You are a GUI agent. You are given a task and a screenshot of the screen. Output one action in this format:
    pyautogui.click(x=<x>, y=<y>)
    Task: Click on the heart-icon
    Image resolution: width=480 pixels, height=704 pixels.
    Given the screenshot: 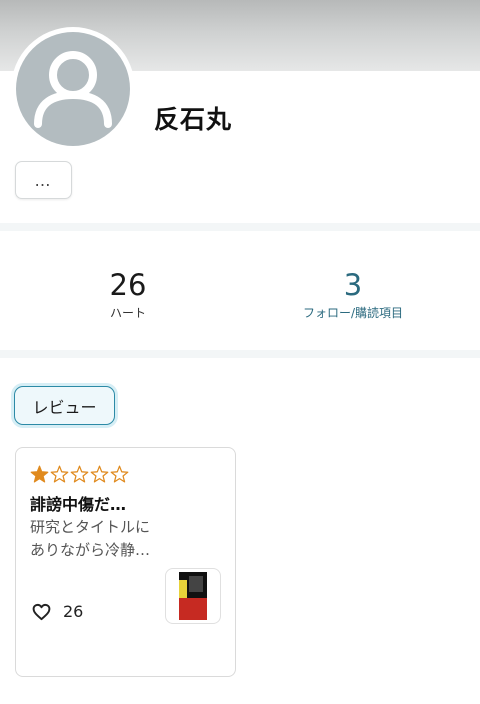 What is the action you would take?
    pyautogui.click(x=41, y=611)
    